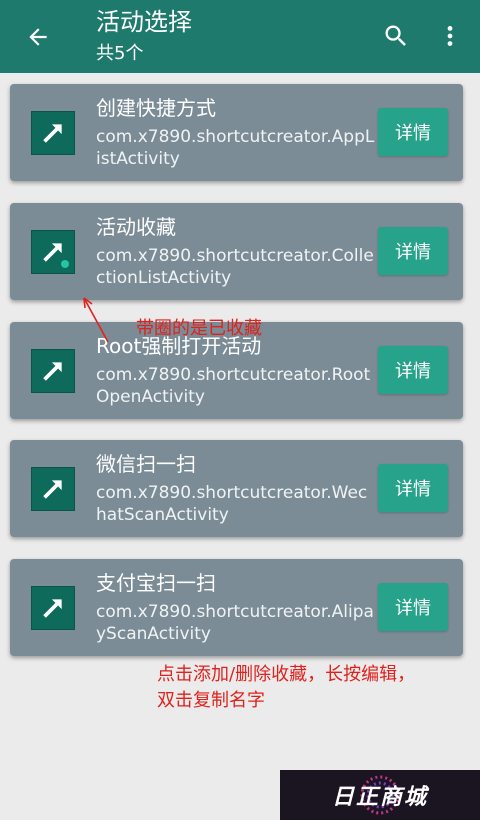 This screenshot has height=820, width=480. Describe the element at coordinates (379, 797) in the screenshot. I see `watermark-text: 日正商城` at that location.